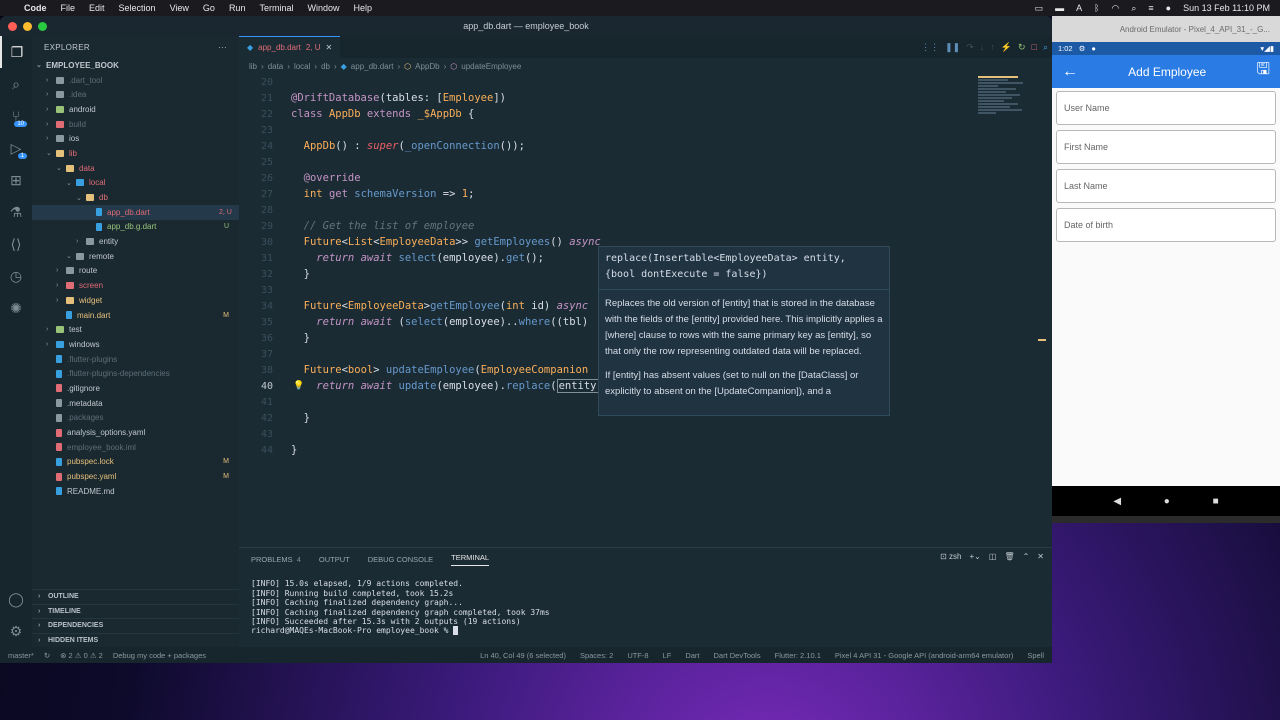 The image size is (1280, 720). What do you see at coordinates (135, 109) in the screenshot?
I see `tree-folder: › android` at bounding box center [135, 109].